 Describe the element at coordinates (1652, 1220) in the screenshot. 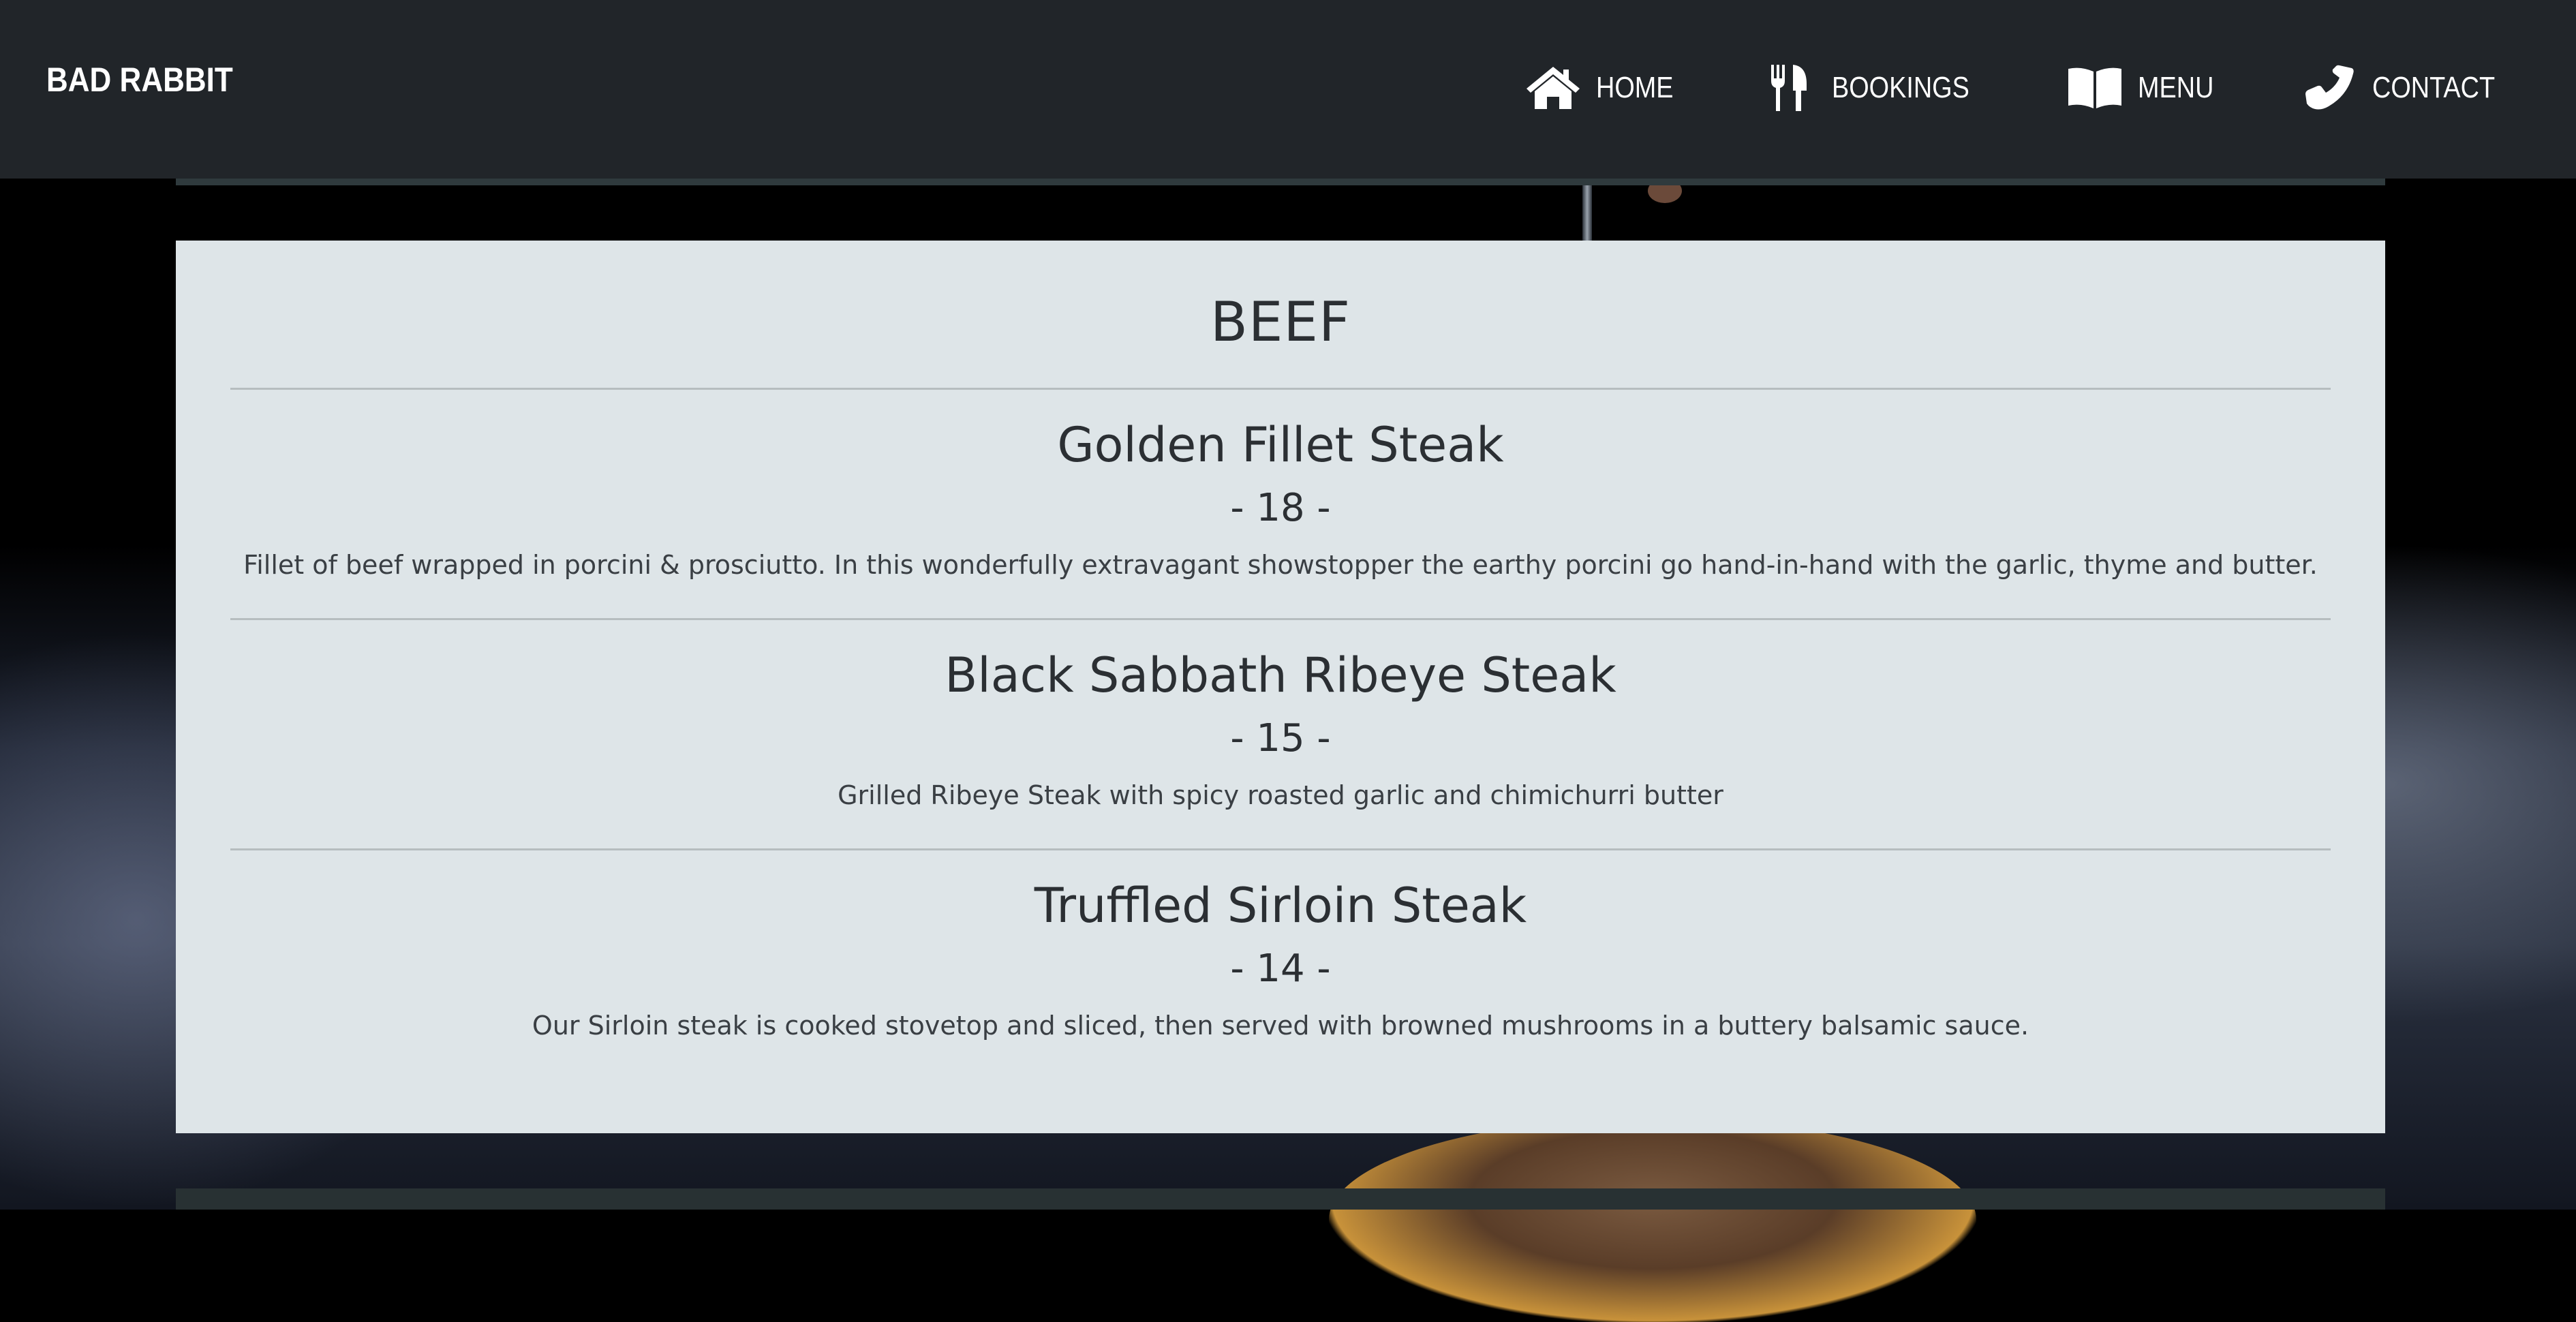

I see `background-steak-dish` at that location.